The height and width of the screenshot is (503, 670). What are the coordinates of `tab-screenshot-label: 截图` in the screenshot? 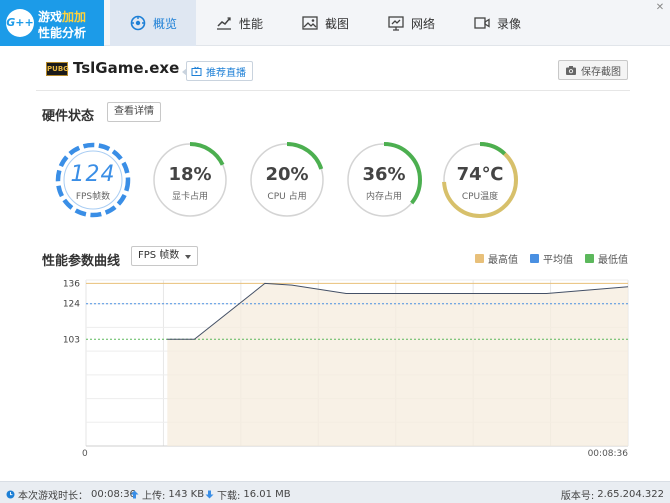 It's located at (336, 23).